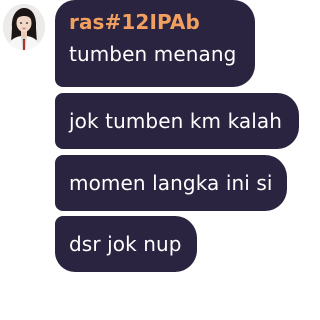  Describe the element at coordinates (155, 22) in the screenshot. I see `sender-name: ras#12IPAb` at that location.